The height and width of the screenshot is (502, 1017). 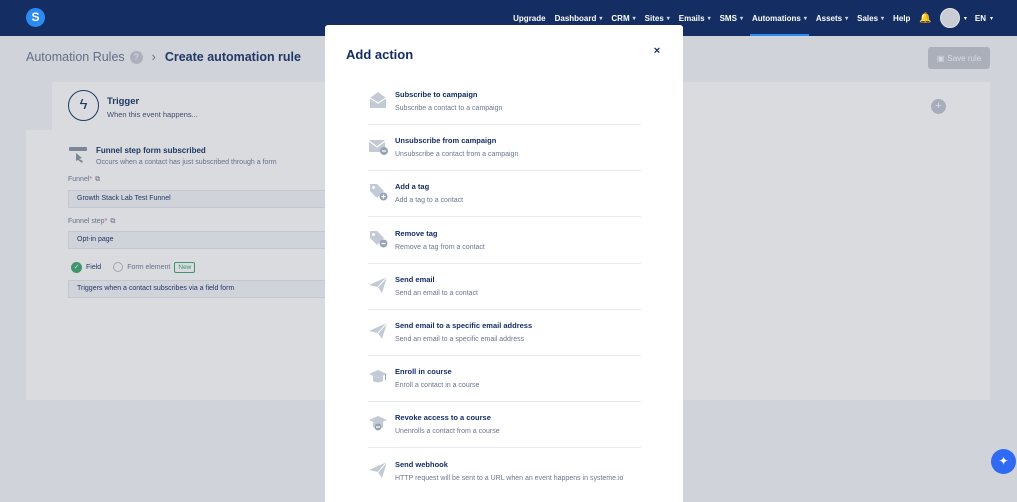 I want to click on nav-item-emails: Emails ▾, so click(x=695, y=18).